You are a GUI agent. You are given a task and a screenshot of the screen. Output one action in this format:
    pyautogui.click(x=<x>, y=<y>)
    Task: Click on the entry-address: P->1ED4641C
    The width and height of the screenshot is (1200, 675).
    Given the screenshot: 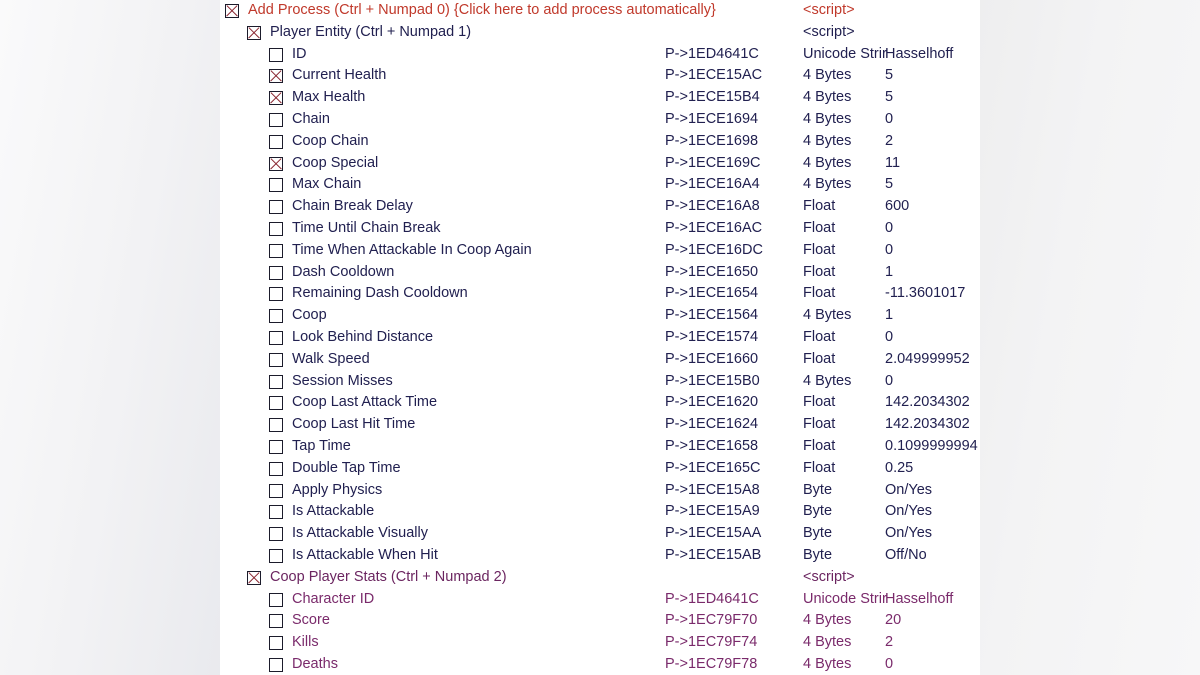 What is the action you would take?
    pyautogui.click(x=712, y=55)
    